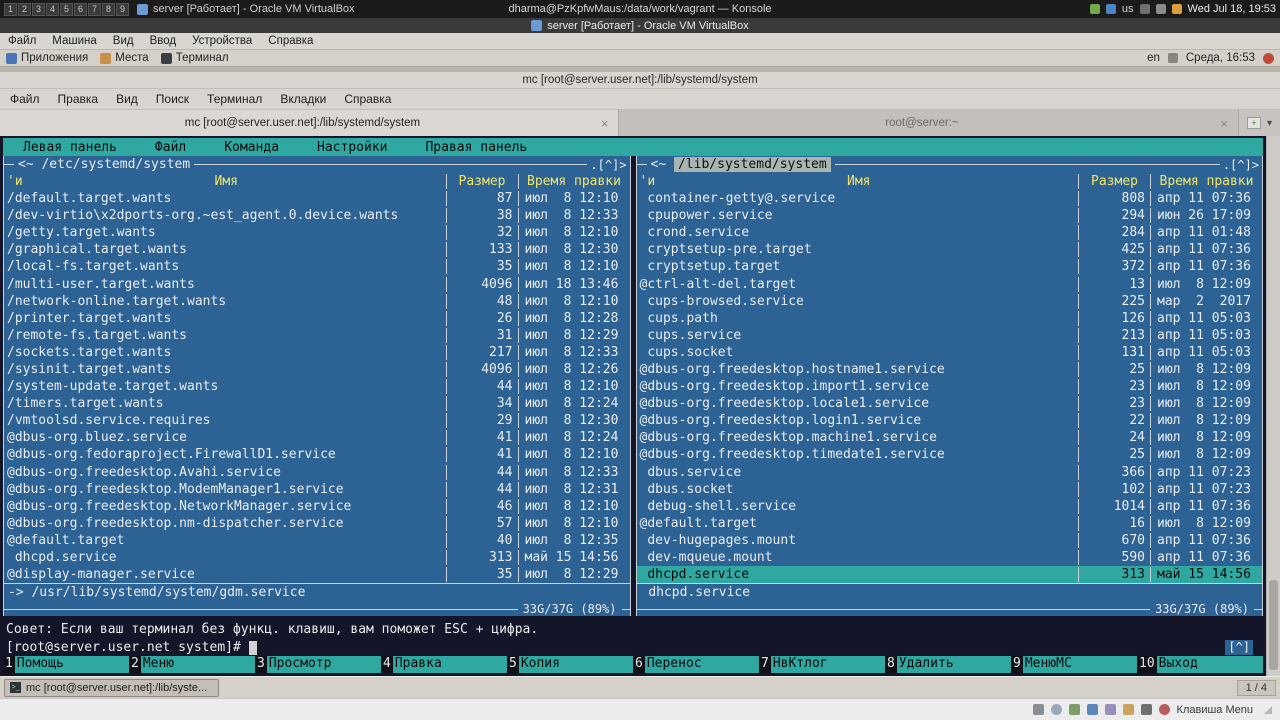 This screenshot has width=1280, height=720. Describe the element at coordinates (251, 147) in the screenshot. I see `mc-menu-item: Команда` at that location.